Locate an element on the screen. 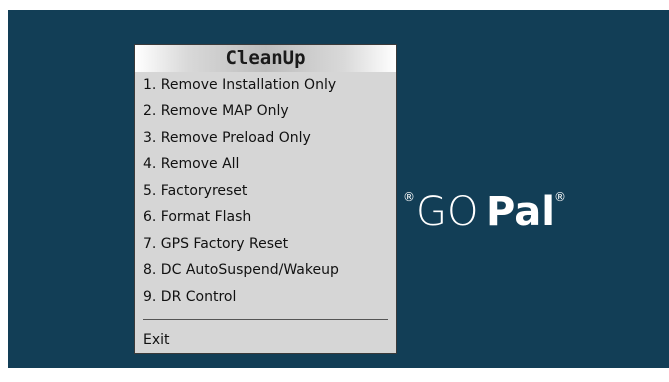 Image resolution: width=669 pixels, height=382 pixels. menu-item-exit: Exit is located at coordinates (265, 340).